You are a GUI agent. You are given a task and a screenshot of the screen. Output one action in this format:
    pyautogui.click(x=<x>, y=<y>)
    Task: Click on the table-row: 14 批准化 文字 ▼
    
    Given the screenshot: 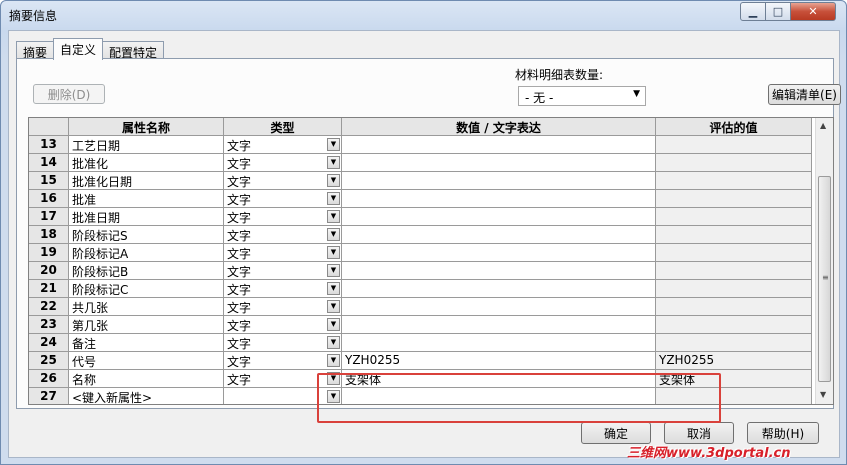 What is the action you would take?
    pyautogui.click(x=420, y=163)
    